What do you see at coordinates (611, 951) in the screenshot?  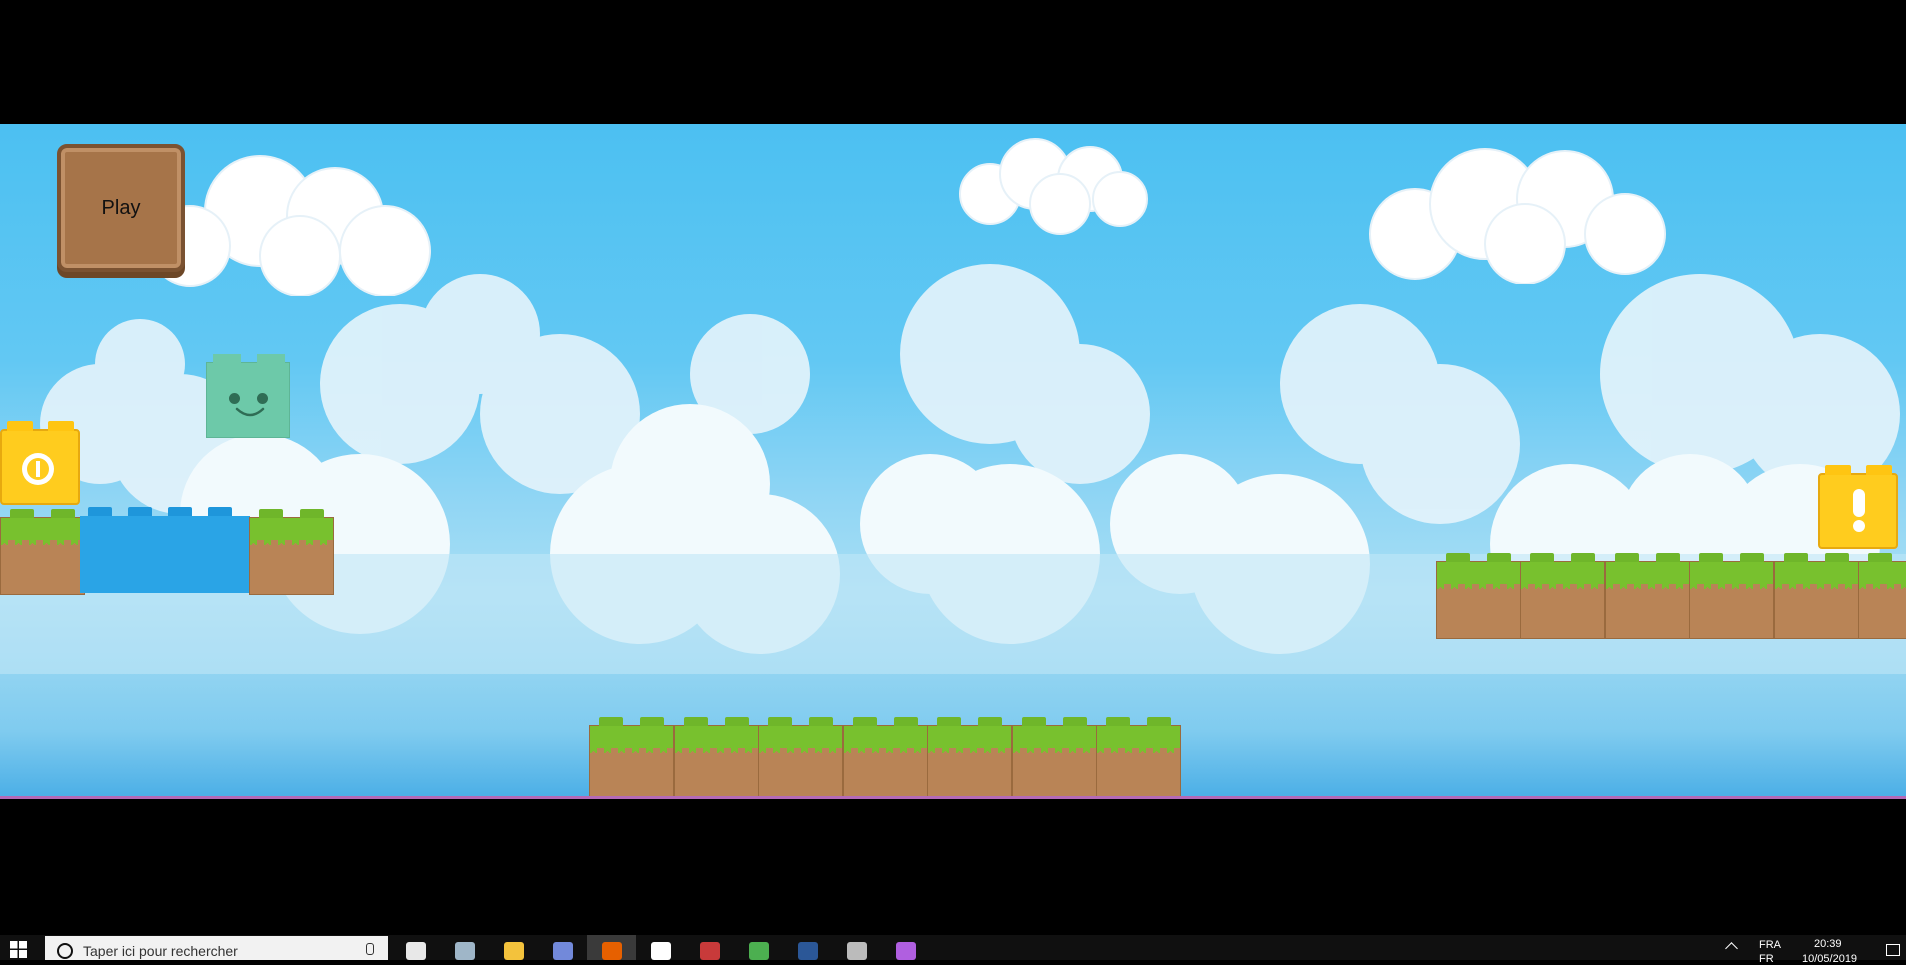 I see `firefox-icon` at bounding box center [611, 951].